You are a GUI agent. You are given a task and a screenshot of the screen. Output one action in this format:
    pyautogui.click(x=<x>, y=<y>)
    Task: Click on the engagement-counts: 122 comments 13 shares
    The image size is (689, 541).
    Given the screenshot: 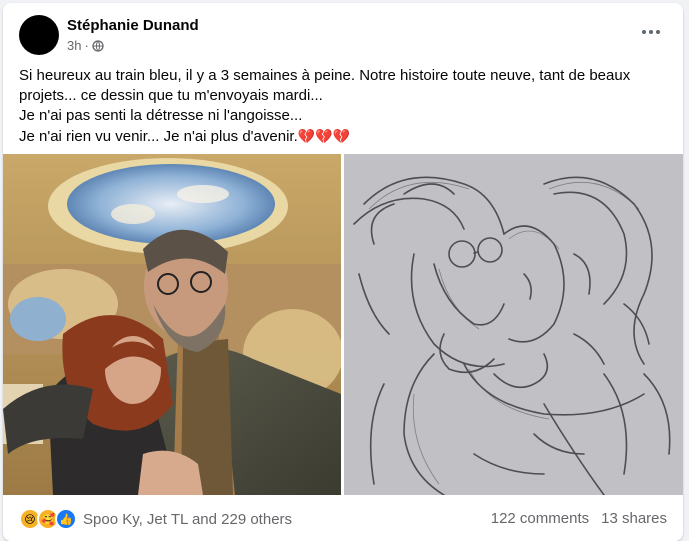 What is the action you would take?
    pyautogui.click(x=579, y=518)
    